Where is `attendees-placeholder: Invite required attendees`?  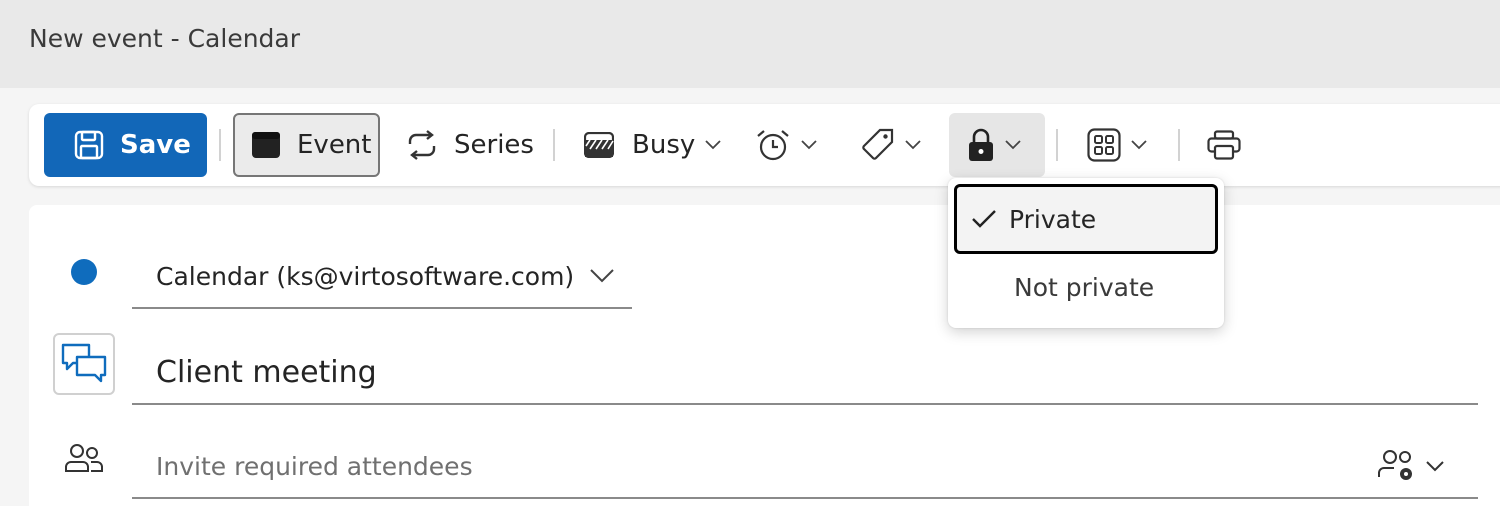
attendees-placeholder: Invite required attendees is located at coordinates (314, 466).